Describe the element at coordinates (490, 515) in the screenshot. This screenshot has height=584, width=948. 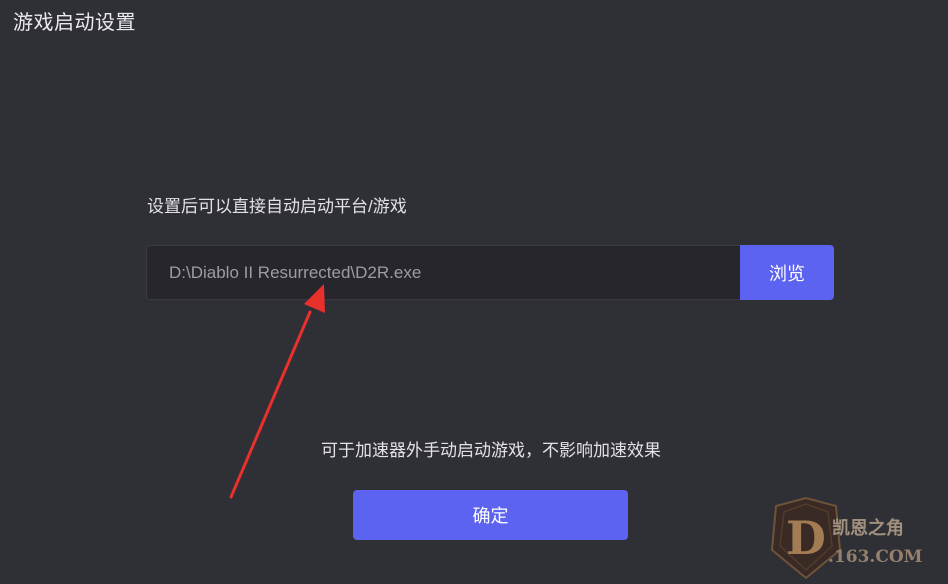
I see `confirm-button: 确定` at that location.